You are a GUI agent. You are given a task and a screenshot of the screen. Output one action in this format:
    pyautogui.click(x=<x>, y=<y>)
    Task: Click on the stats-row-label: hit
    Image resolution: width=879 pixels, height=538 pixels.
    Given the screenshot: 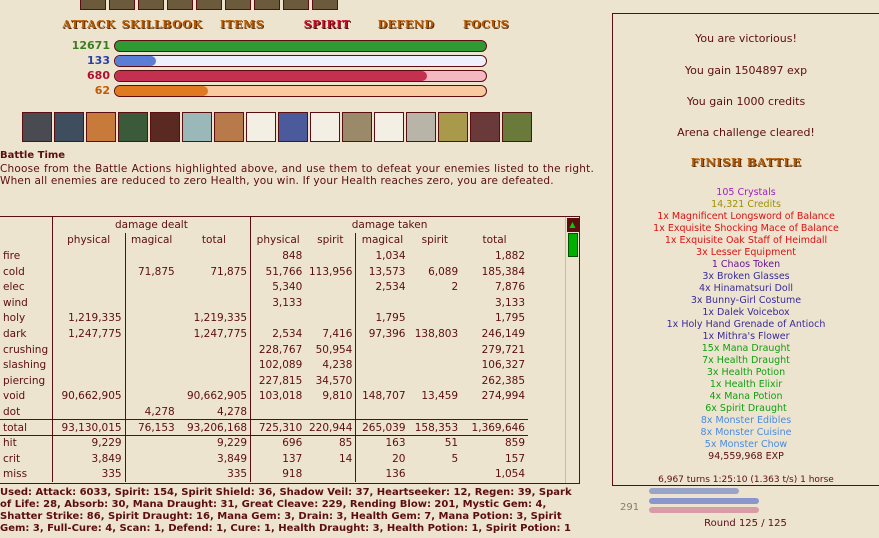 What is the action you would take?
    pyautogui.click(x=26, y=442)
    